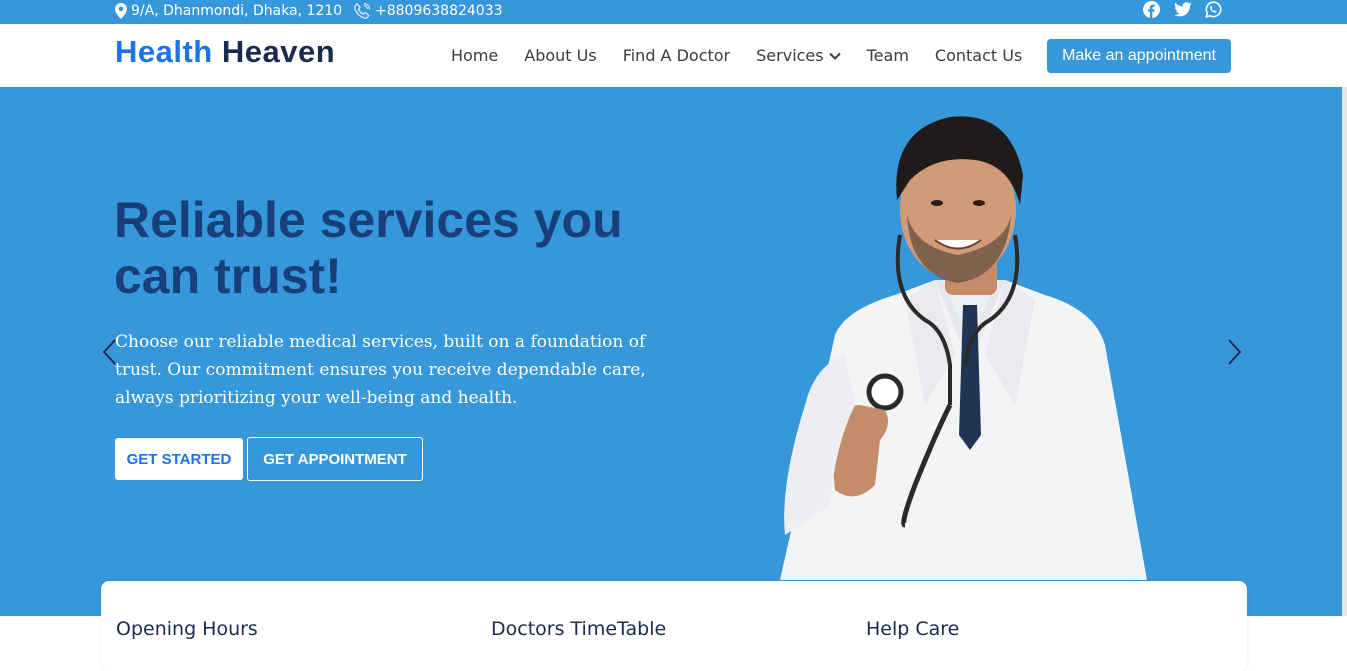  What do you see at coordinates (1213, 9) in the screenshot?
I see `whatsapp-icon` at bounding box center [1213, 9].